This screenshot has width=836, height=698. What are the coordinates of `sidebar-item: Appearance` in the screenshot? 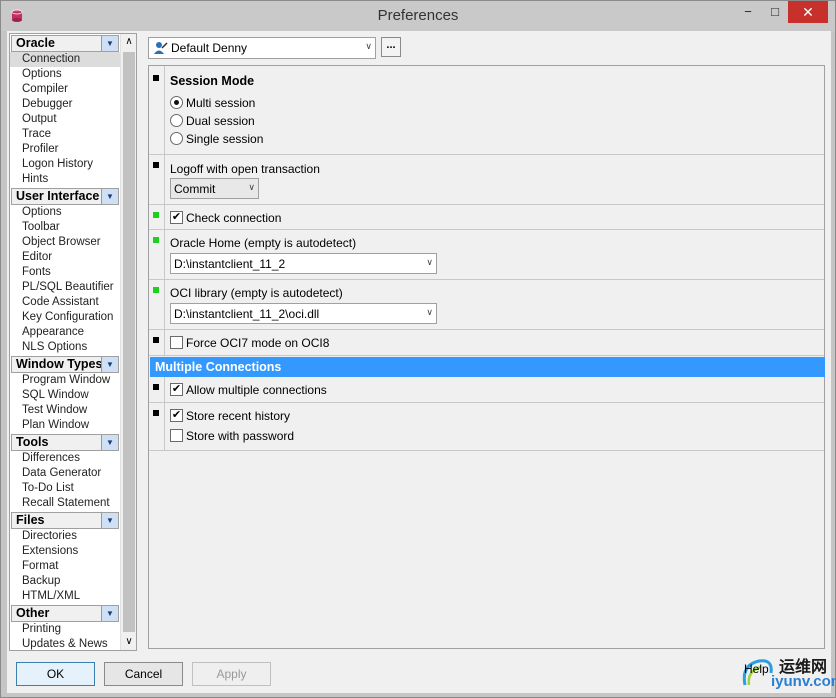 It's located at (65, 332).